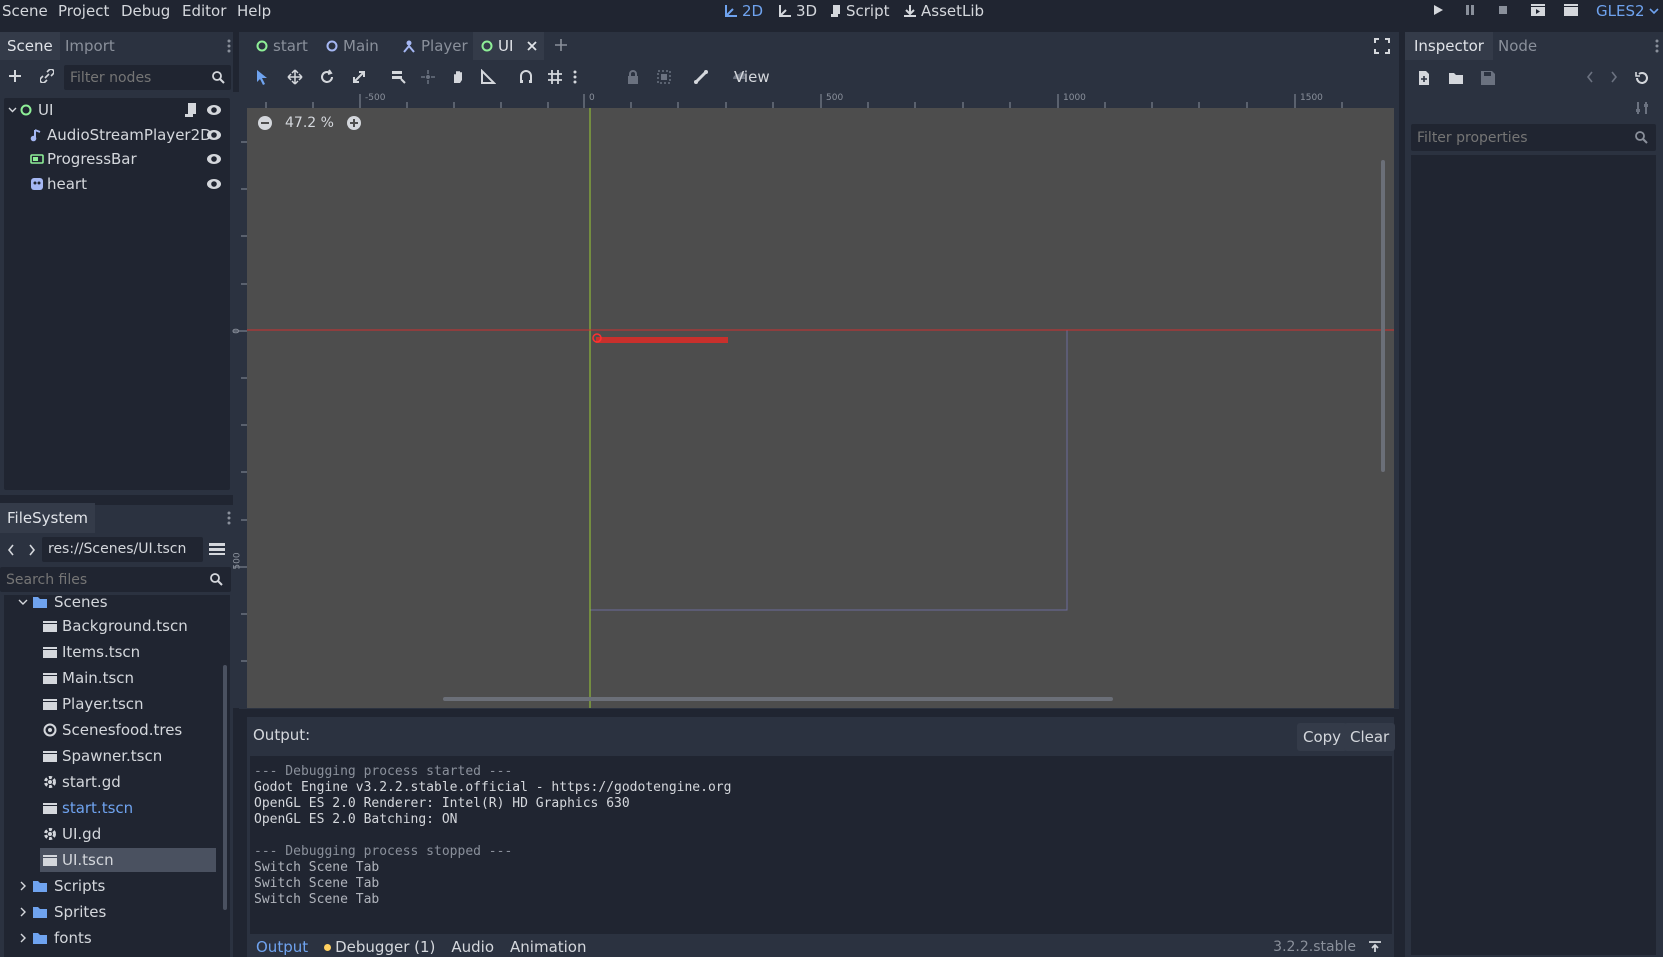 This screenshot has height=957, width=1663. Describe the element at coordinates (1642, 78) in the screenshot. I see `history-icon` at that location.